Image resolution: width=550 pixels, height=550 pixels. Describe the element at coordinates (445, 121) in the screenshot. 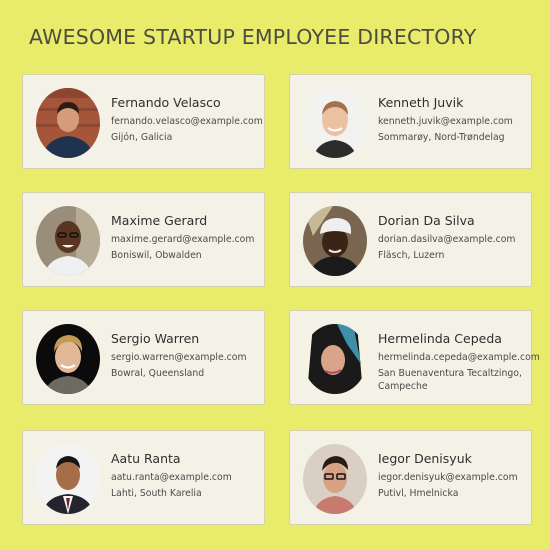

I see `employee-email: kenneth.juvik@example.com` at that location.